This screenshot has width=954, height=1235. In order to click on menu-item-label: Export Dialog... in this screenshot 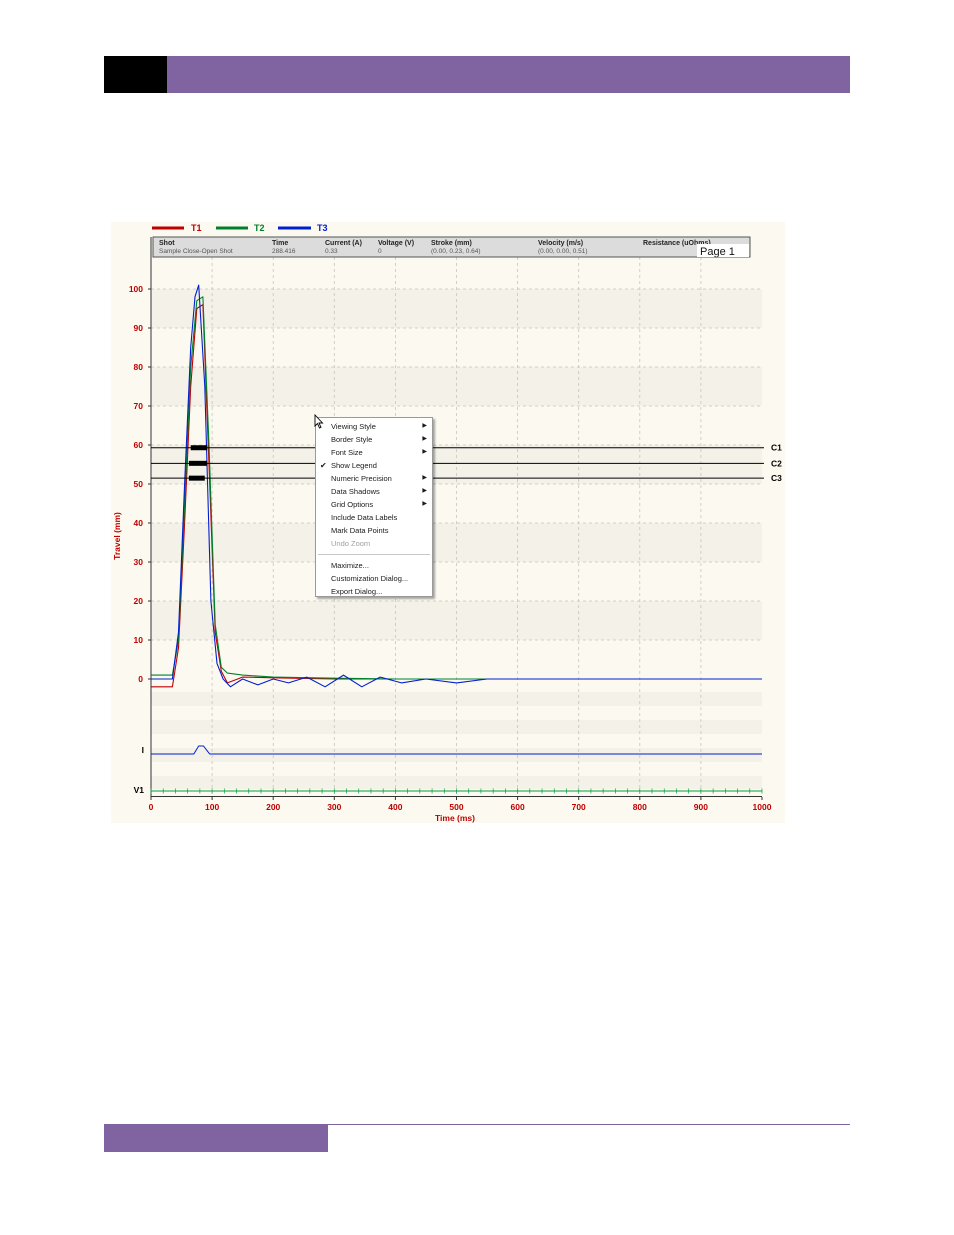, I will do `click(357, 591)`.